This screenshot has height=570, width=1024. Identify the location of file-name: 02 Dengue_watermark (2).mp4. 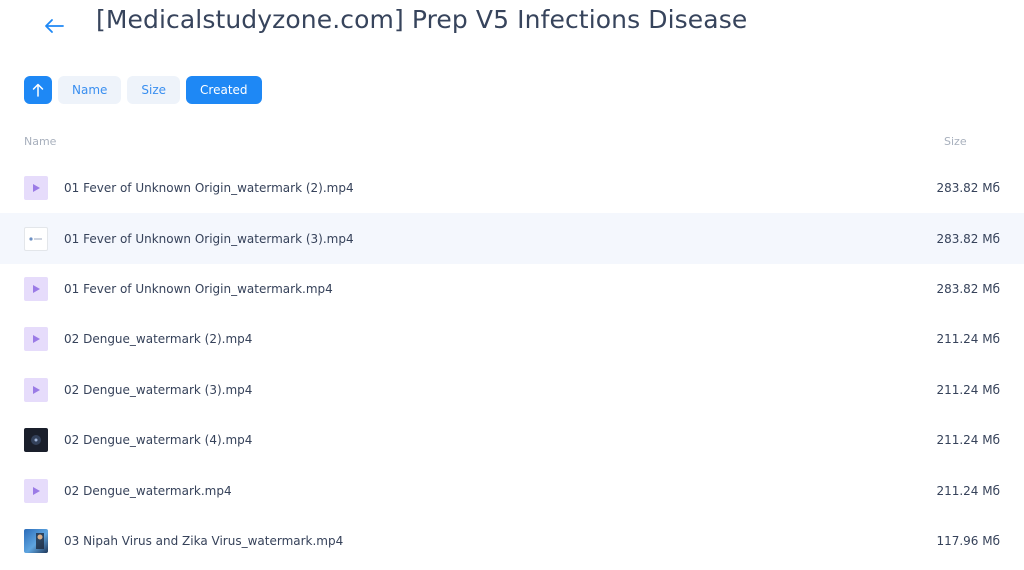
(158, 339).